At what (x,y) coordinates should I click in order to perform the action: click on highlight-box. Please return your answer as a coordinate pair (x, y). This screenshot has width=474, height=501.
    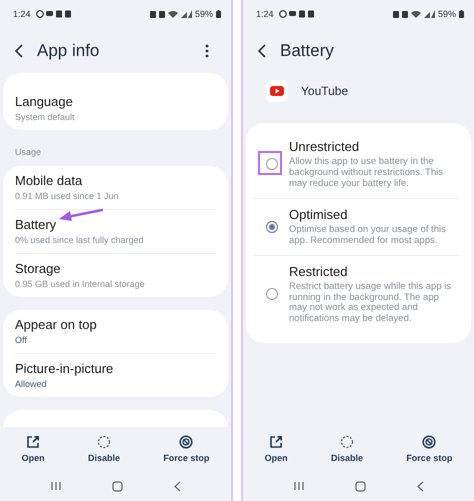
    Looking at the image, I should click on (270, 163).